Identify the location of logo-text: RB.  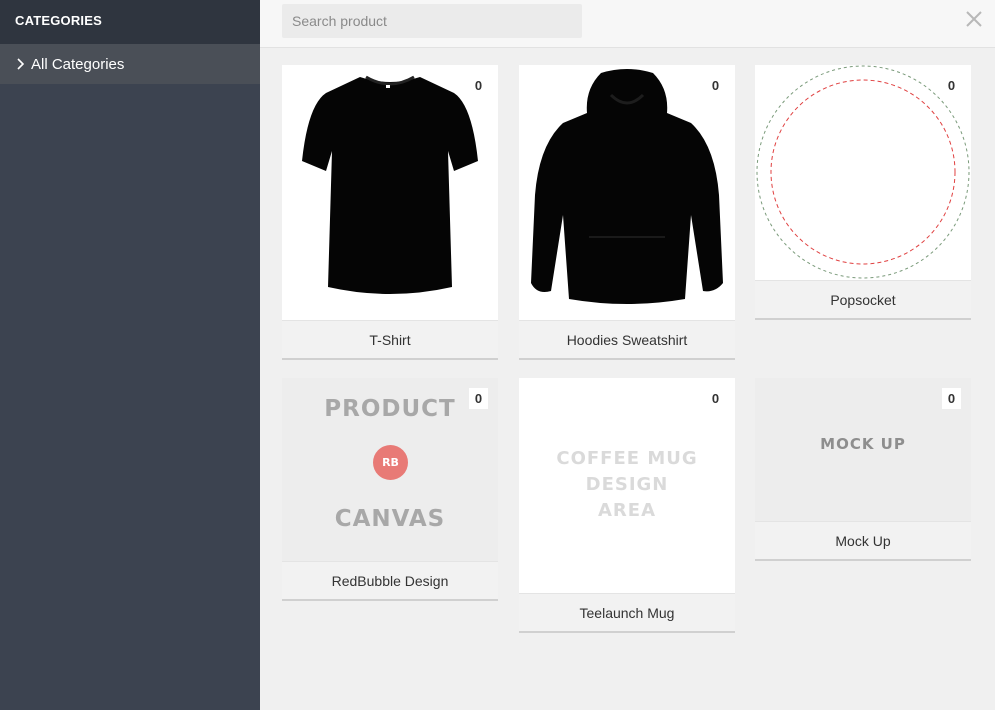
(390, 462).